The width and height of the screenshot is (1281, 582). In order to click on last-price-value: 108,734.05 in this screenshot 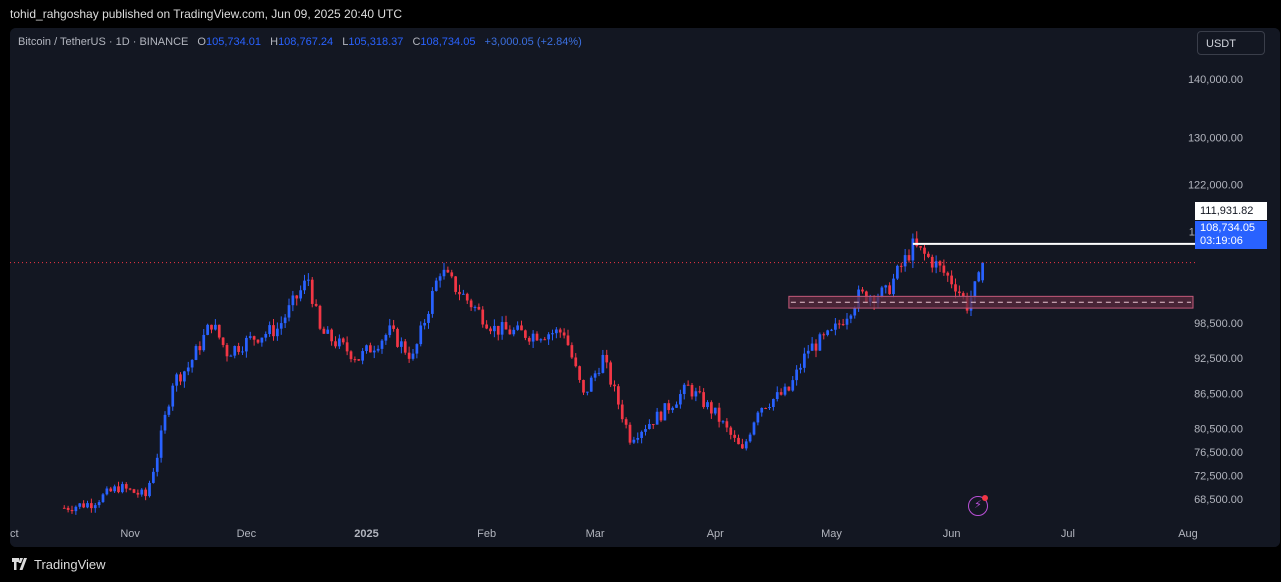, I will do `click(1228, 228)`.